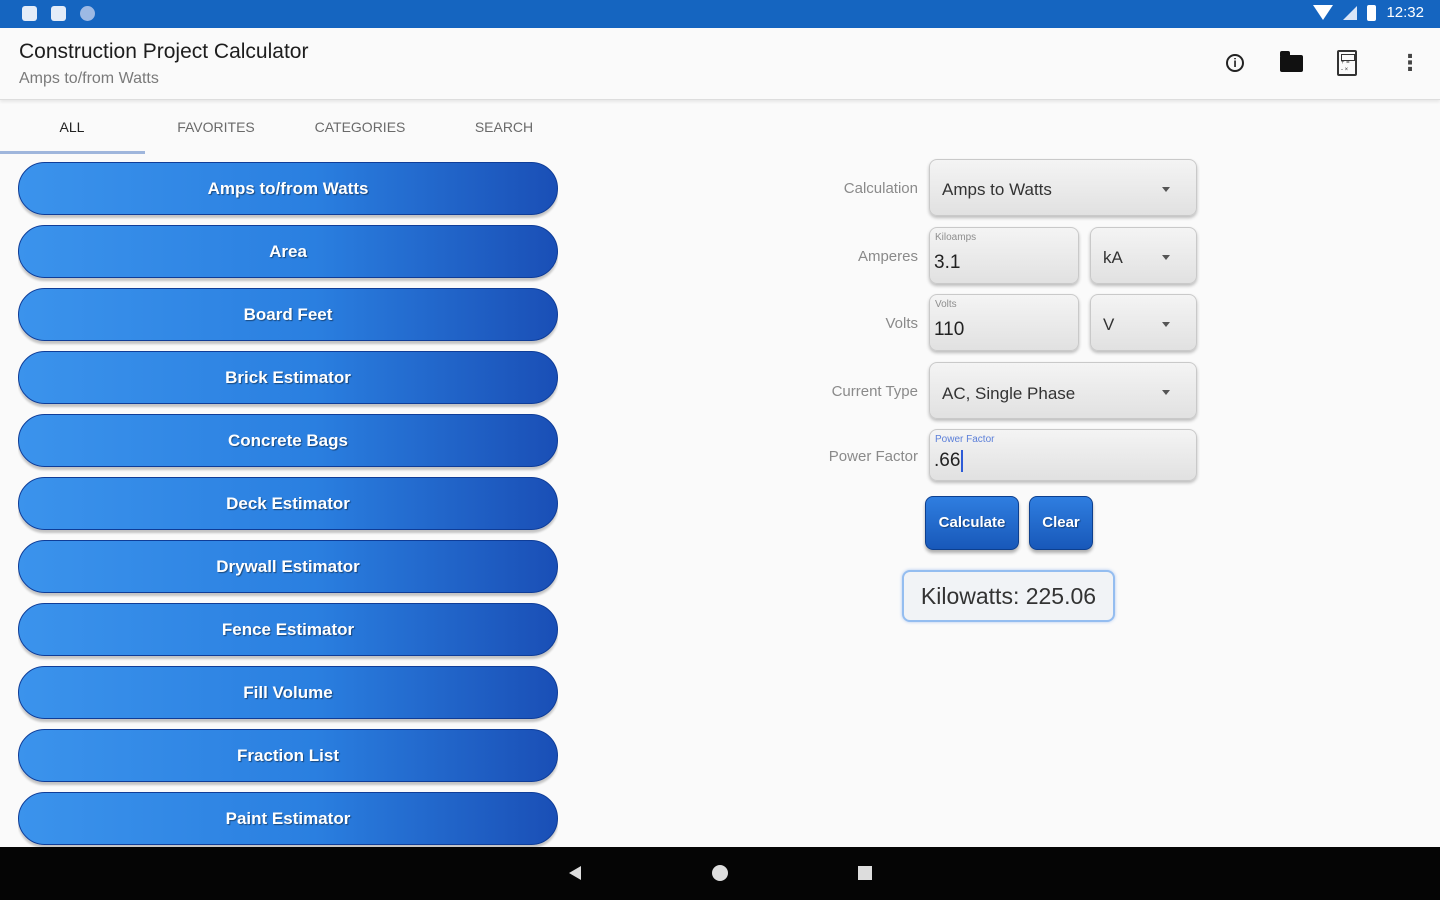 The image size is (1440, 900). I want to click on volts-value: 110, so click(949, 329).